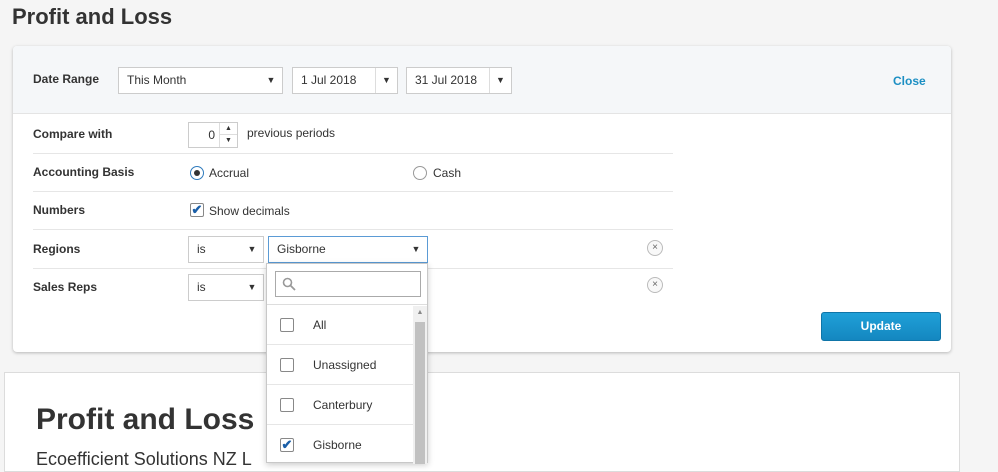 This screenshot has width=998, height=472. I want to click on close-link: Close, so click(909, 81).